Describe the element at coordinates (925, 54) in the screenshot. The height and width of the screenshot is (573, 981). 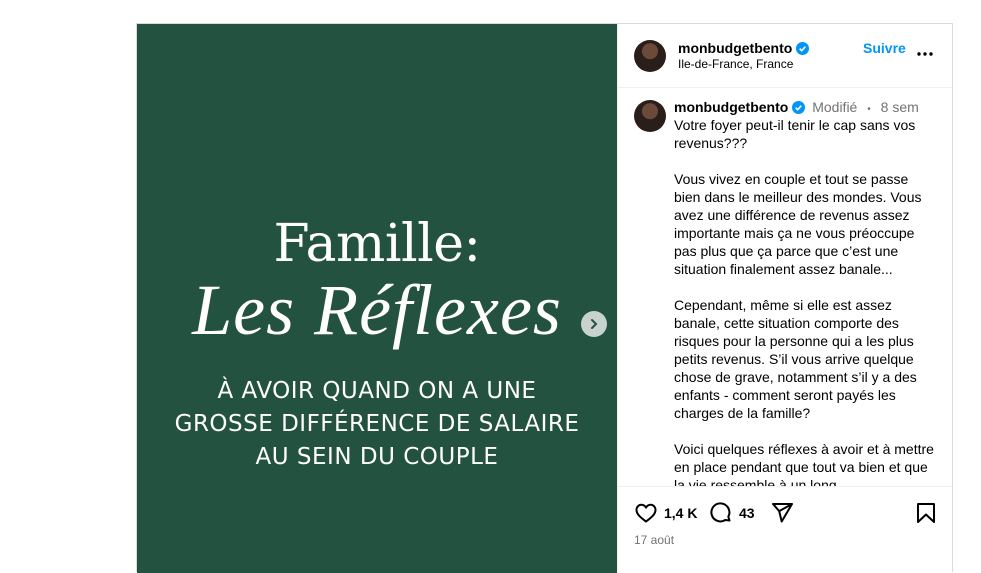
I see `more-options-icon` at that location.